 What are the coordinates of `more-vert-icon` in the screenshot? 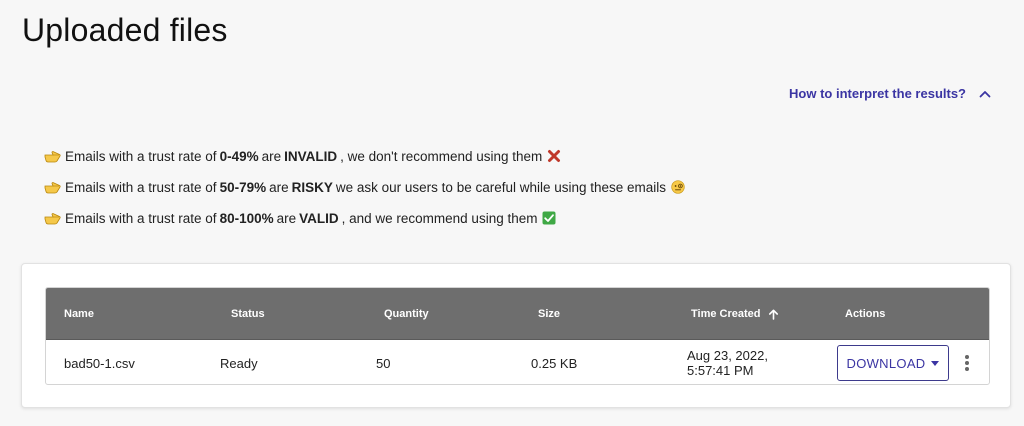 It's located at (967, 363).